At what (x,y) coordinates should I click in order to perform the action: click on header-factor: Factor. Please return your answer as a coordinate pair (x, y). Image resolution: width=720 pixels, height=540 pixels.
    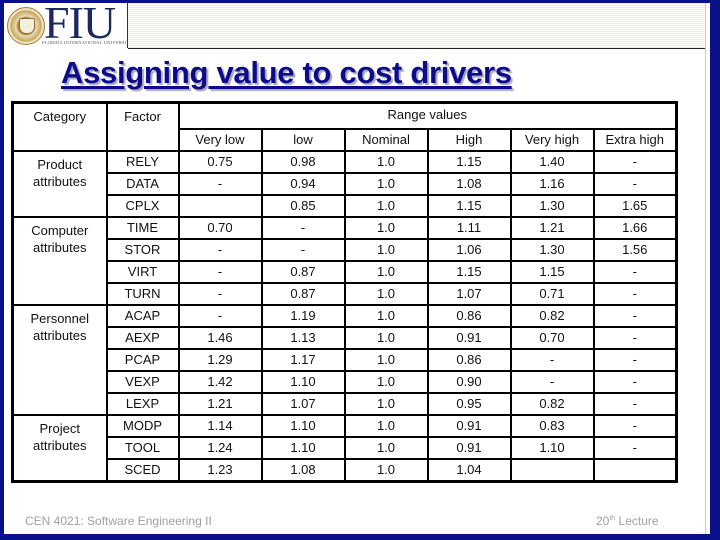
    Looking at the image, I should click on (142, 126).